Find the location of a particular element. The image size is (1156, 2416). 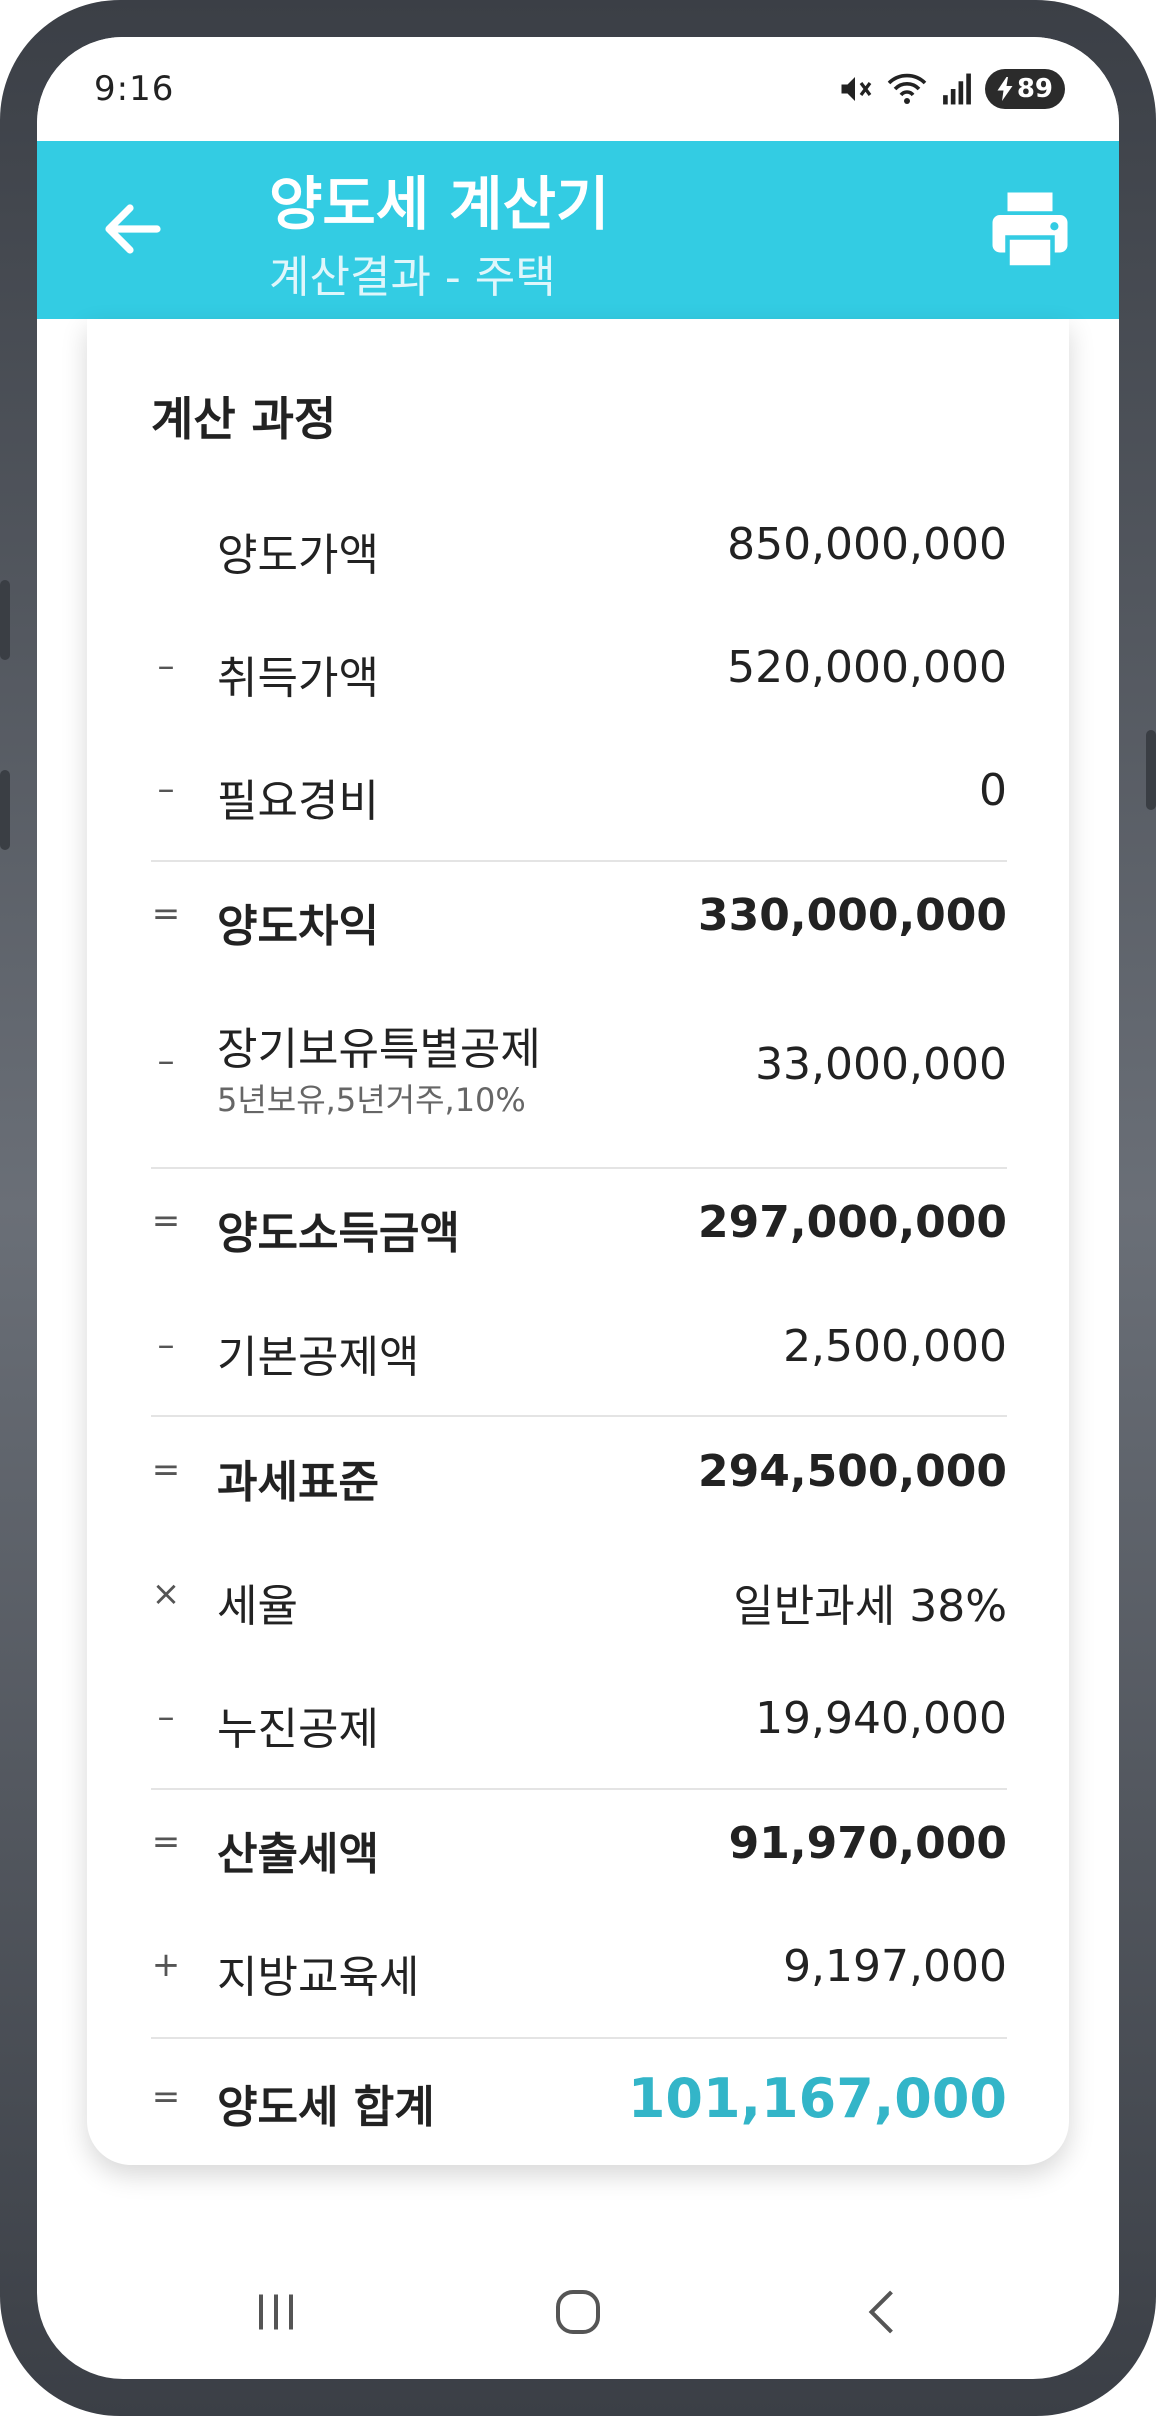

row-sublabel: 5년보유,5년거주,10% is located at coordinates (371, 1100).